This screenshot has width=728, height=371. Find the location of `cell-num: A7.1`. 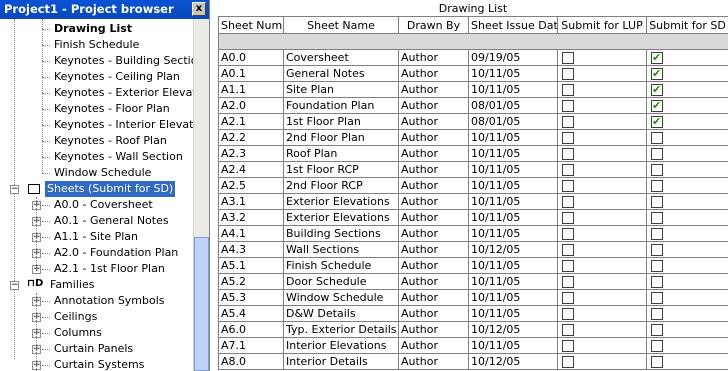

cell-num: A7.1 is located at coordinates (251, 345).